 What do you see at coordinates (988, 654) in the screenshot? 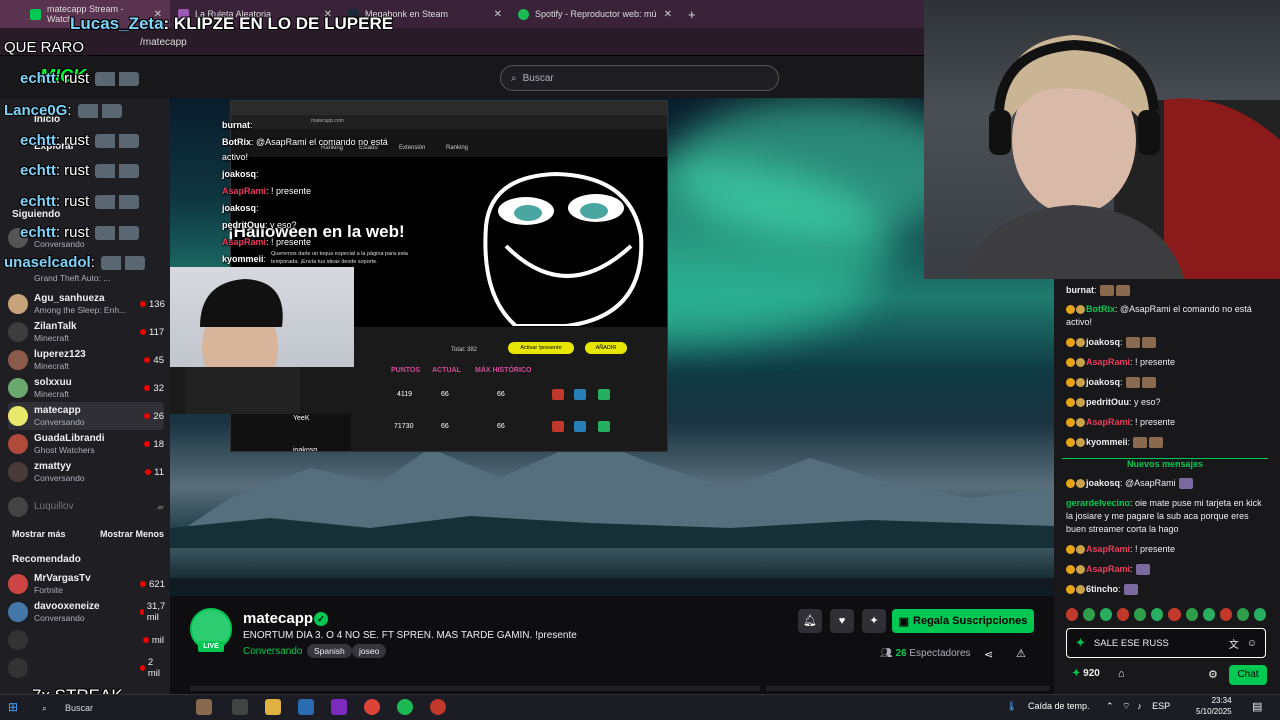
I see `share-icon: ⋖` at bounding box center [988, 654].